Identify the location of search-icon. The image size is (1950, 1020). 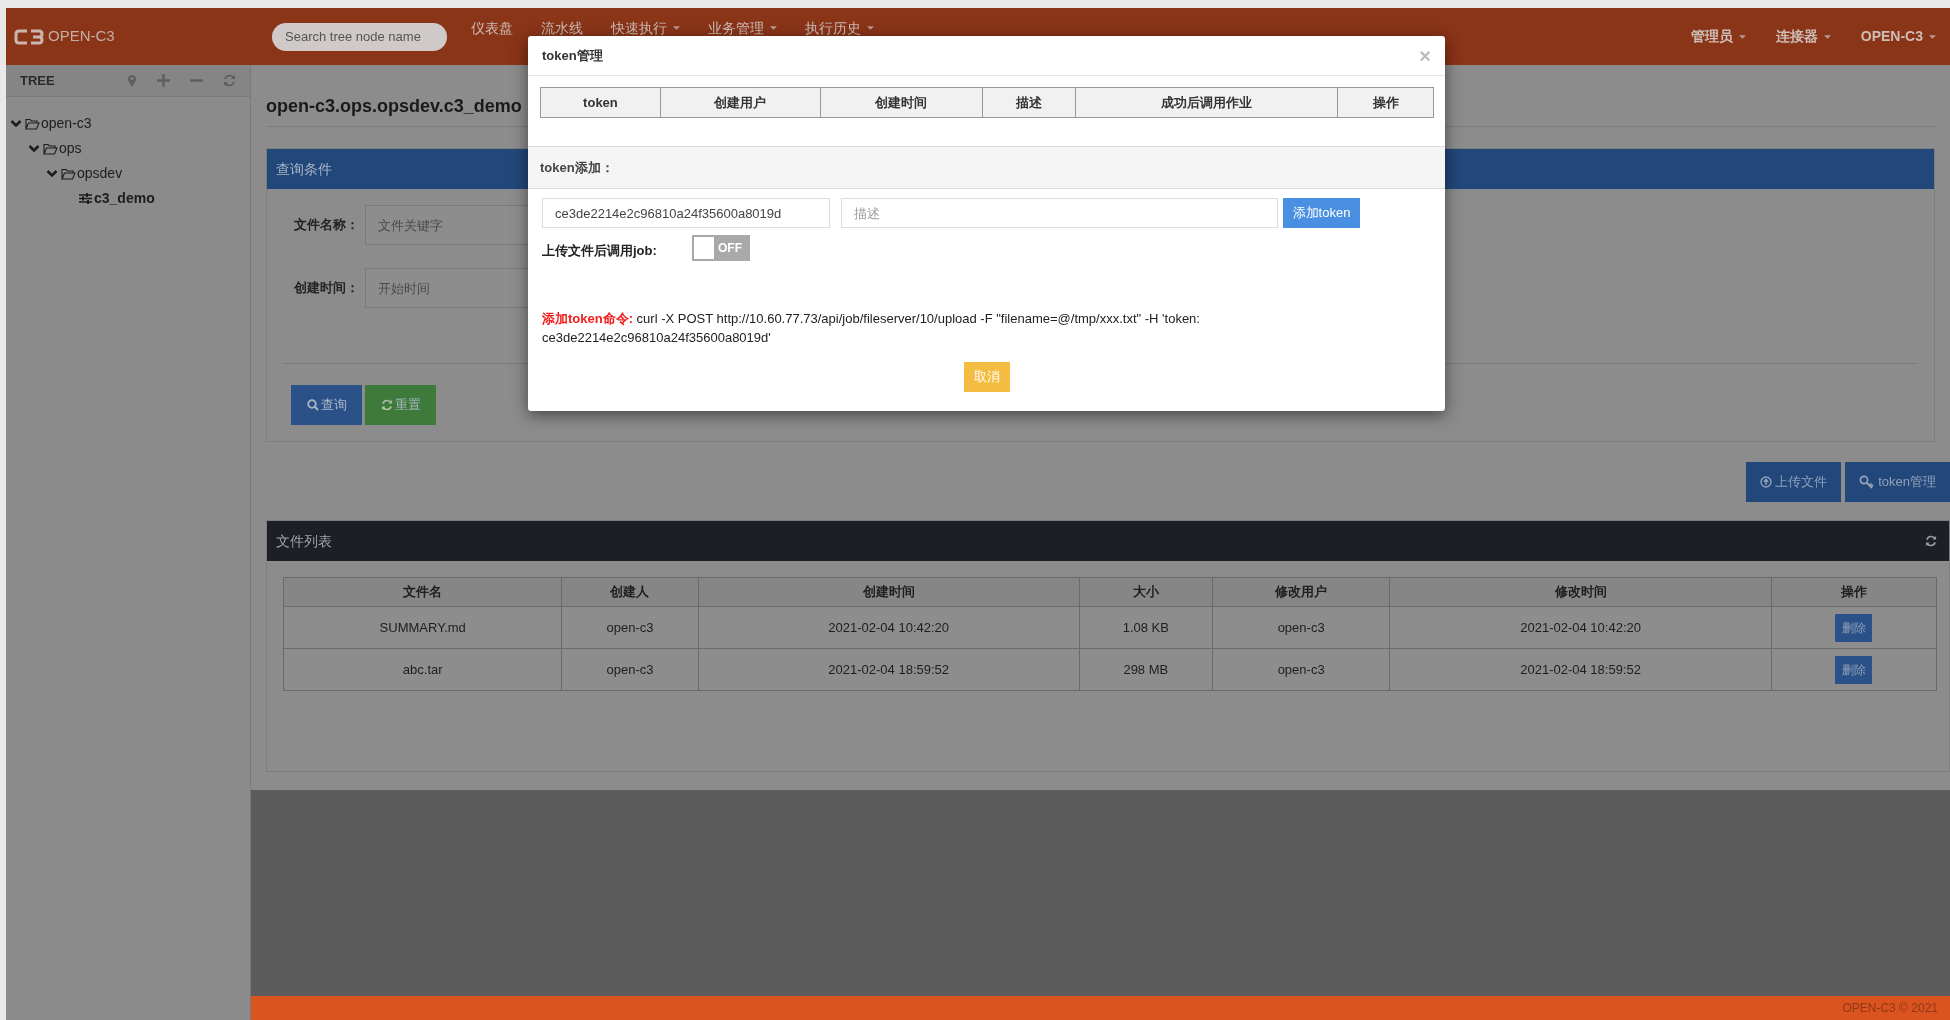
(312, 405).